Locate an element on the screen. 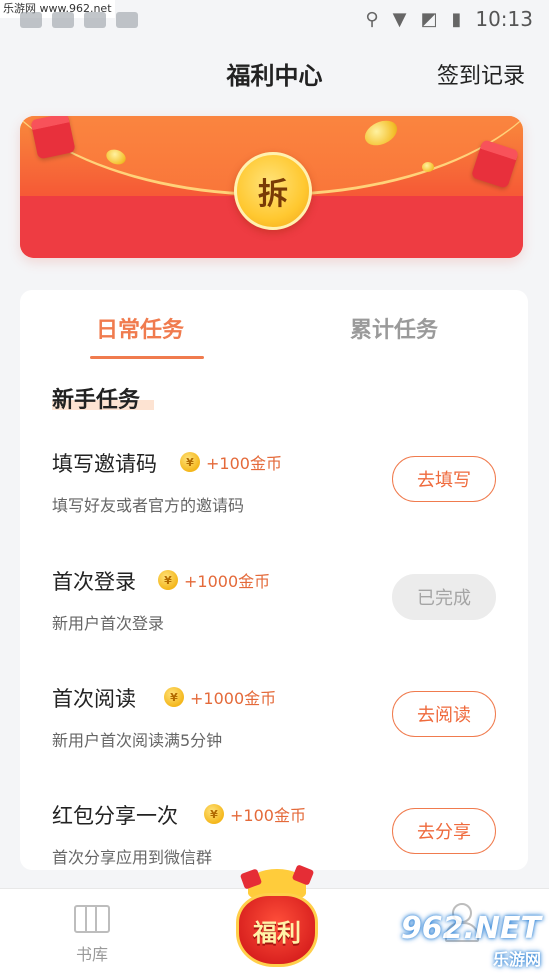 Image resolution: width=549 pixels, height=976 pixels. wifi-icon: ▼ is located at coordinates (399, 19).